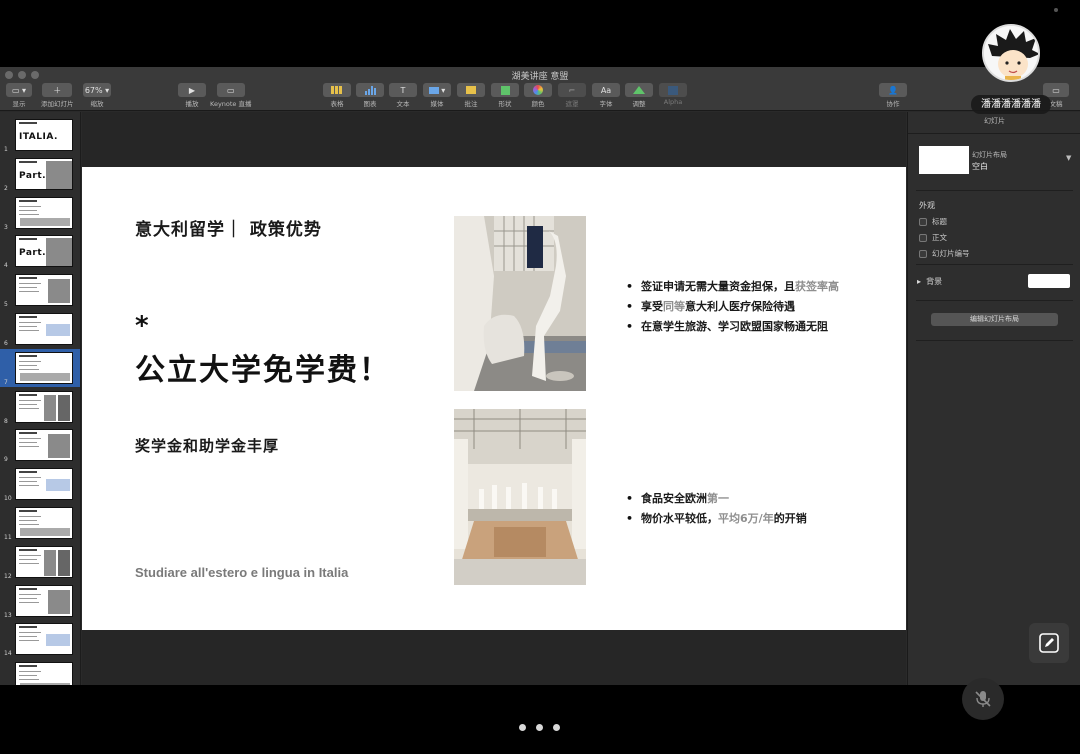  I want to click on page-indicator, so click(539, 727).